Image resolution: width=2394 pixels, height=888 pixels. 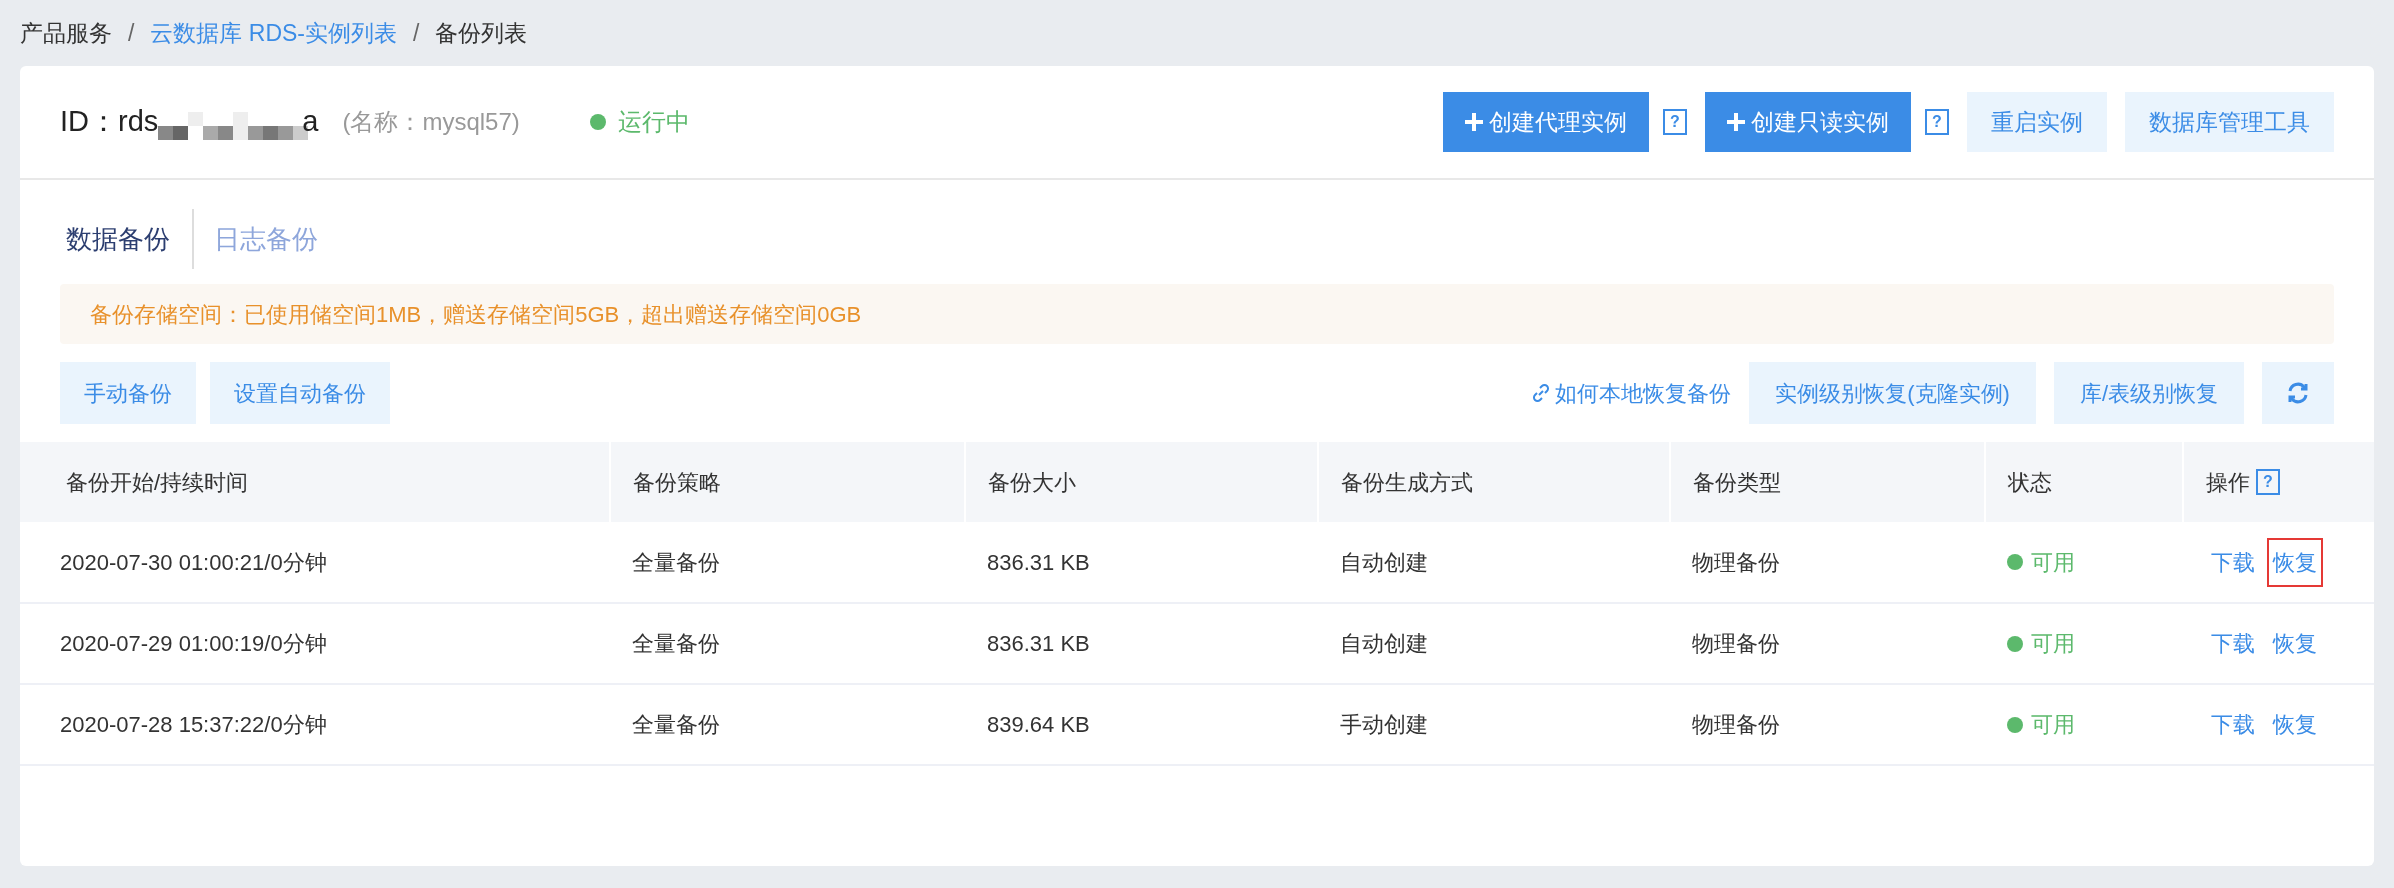 I want to click on tab: 数据备份, so click(x=126, y=239).